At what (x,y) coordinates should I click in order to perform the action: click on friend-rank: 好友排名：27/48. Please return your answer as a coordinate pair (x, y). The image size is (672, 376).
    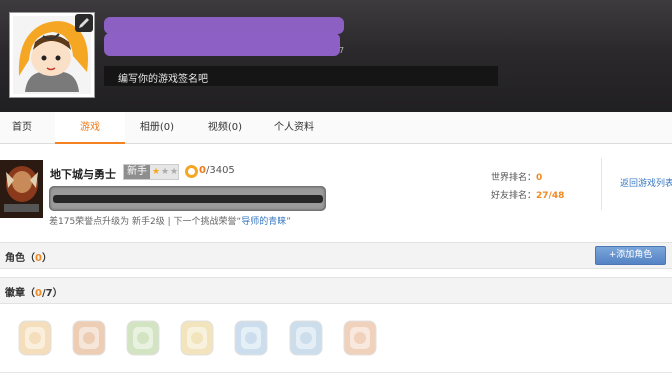
    Looking at the image, I should click on (527, 194).